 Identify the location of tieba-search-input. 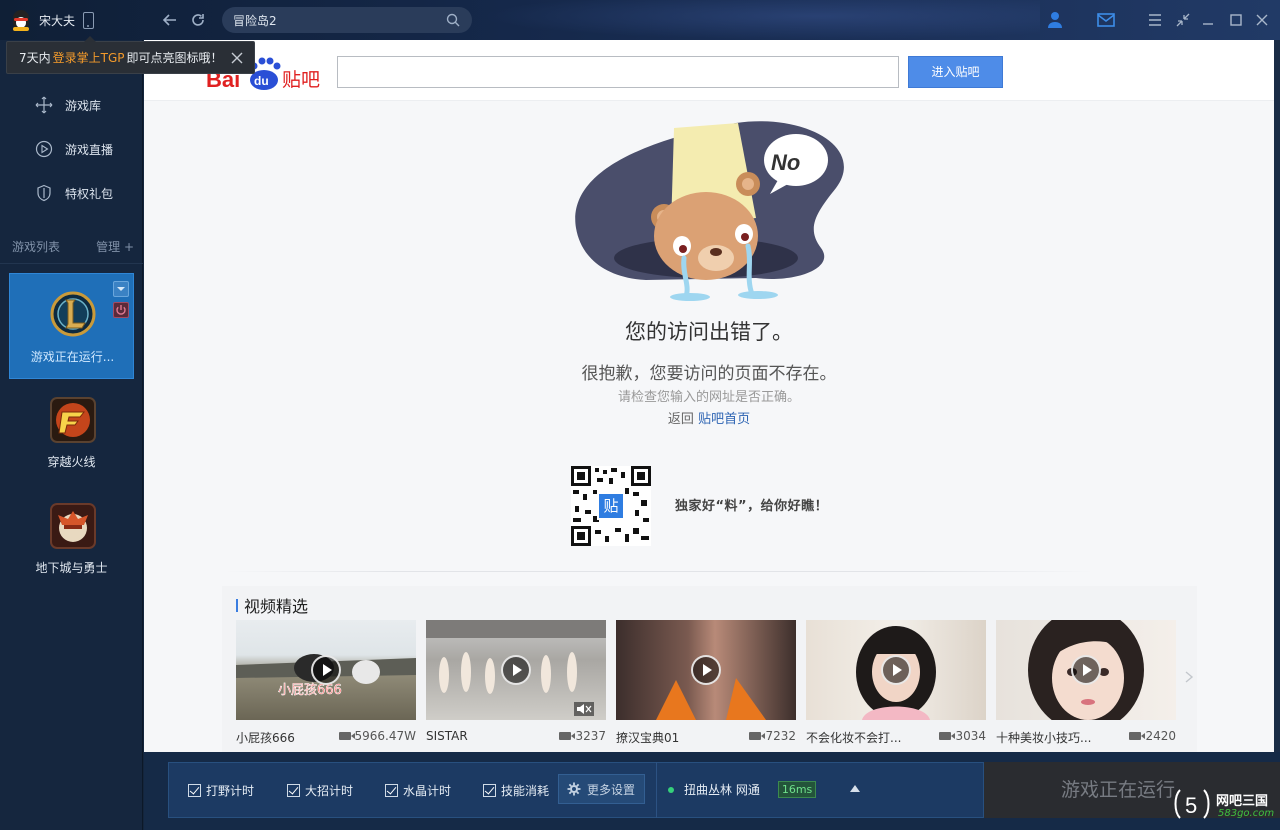
(618, 72).